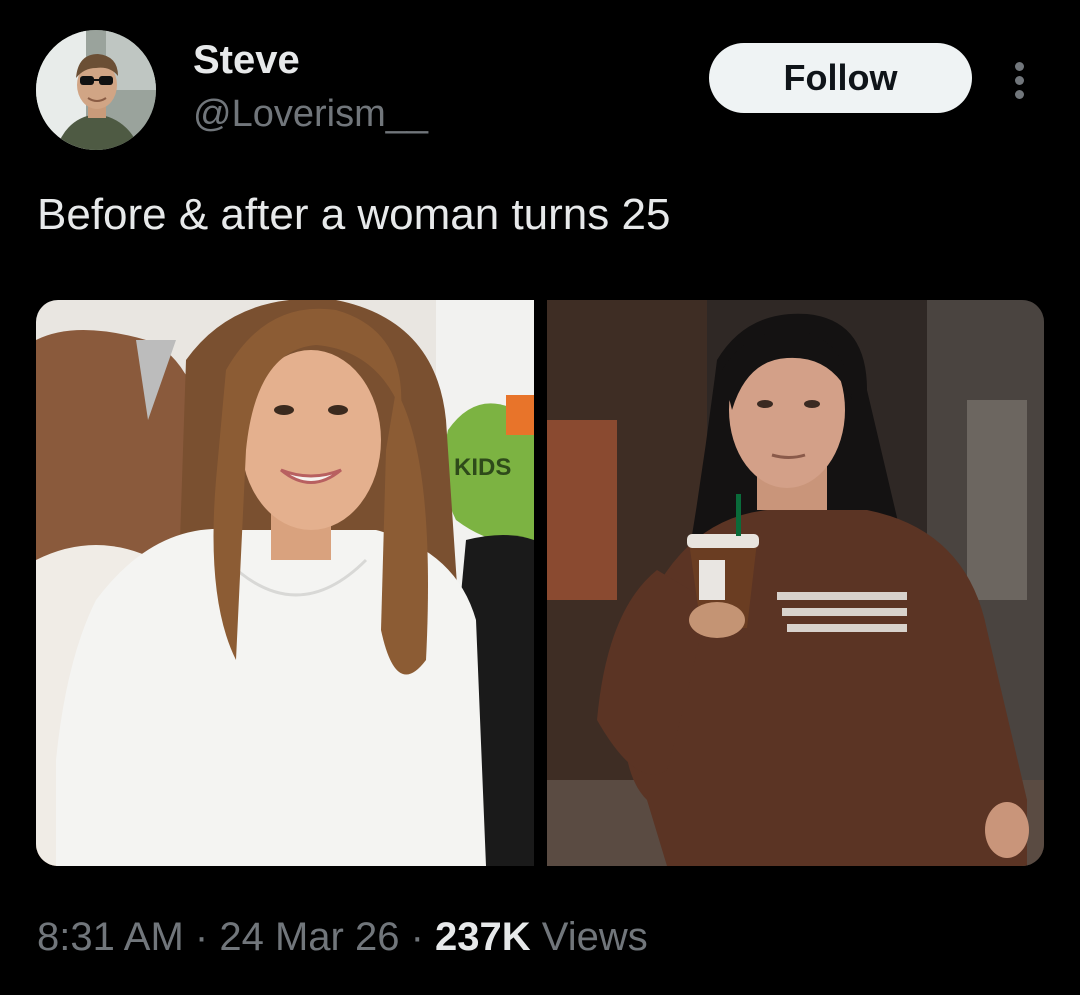 This screenshot has height=995, width=1080. Describe the element at coordinates (110, 937) in the screenshot. I see `tweet-time: 8:31 AM` at that location.